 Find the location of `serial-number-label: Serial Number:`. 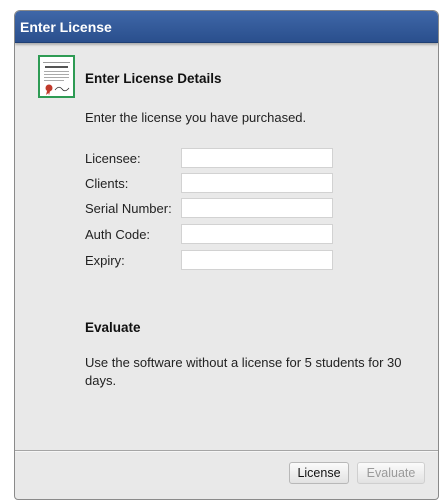

serial-number-label: Serial Number: is located at coordinates (128, 208).